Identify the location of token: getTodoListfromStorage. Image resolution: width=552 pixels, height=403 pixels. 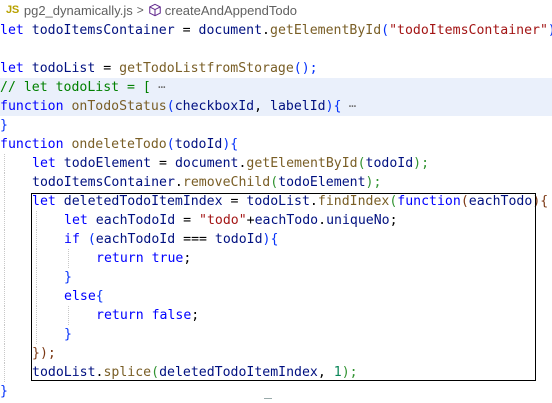
(206, 68).